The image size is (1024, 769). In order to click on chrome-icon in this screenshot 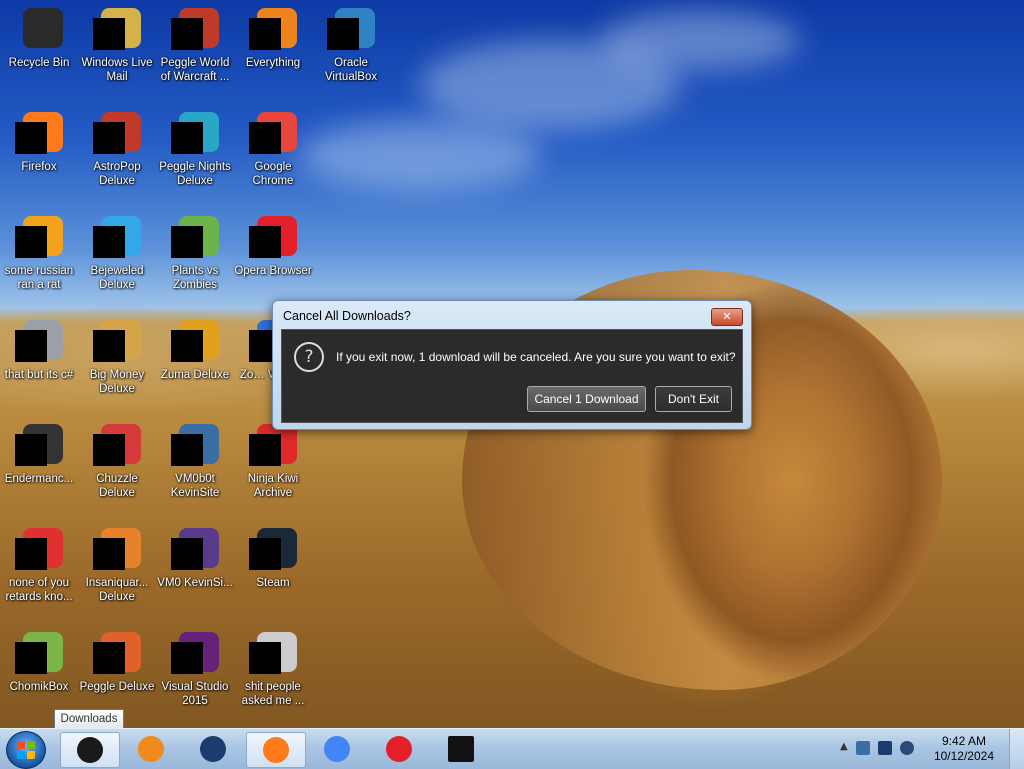, I will do `click(337, 749)`.